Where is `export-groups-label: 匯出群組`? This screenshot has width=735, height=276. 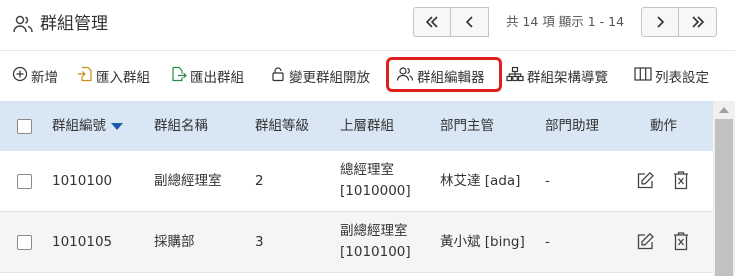
export-groups-label: 匯出群組 is located at coordinates (217, 78).